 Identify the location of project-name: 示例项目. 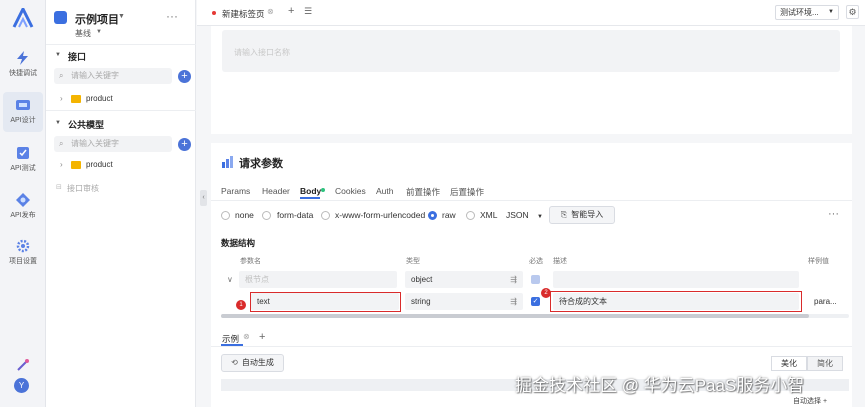
(97, 19).